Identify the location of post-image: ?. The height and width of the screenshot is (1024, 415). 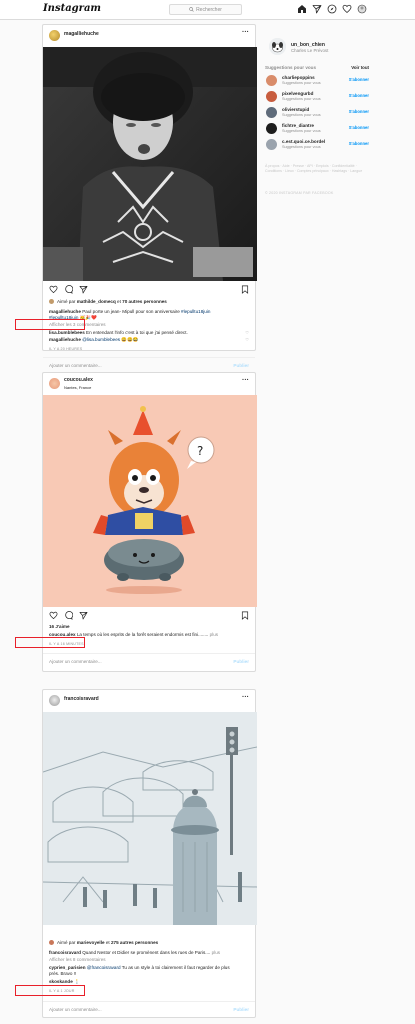
(150, 501).